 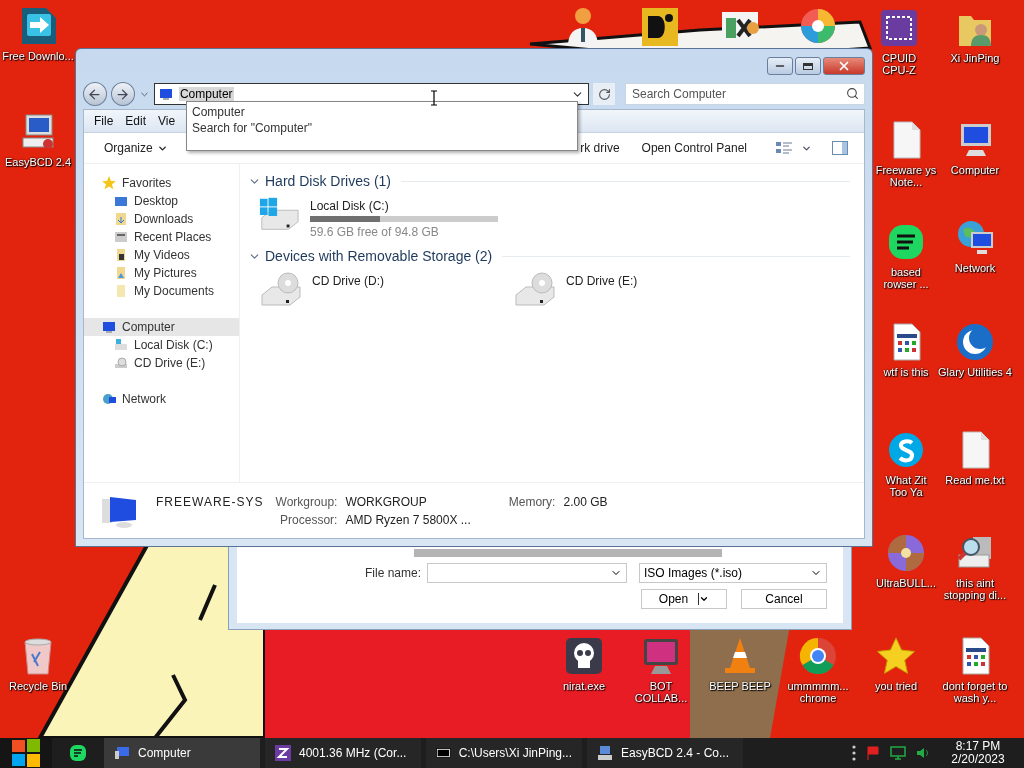 I want to click on maximize-icon, so click(x=808, y=66).